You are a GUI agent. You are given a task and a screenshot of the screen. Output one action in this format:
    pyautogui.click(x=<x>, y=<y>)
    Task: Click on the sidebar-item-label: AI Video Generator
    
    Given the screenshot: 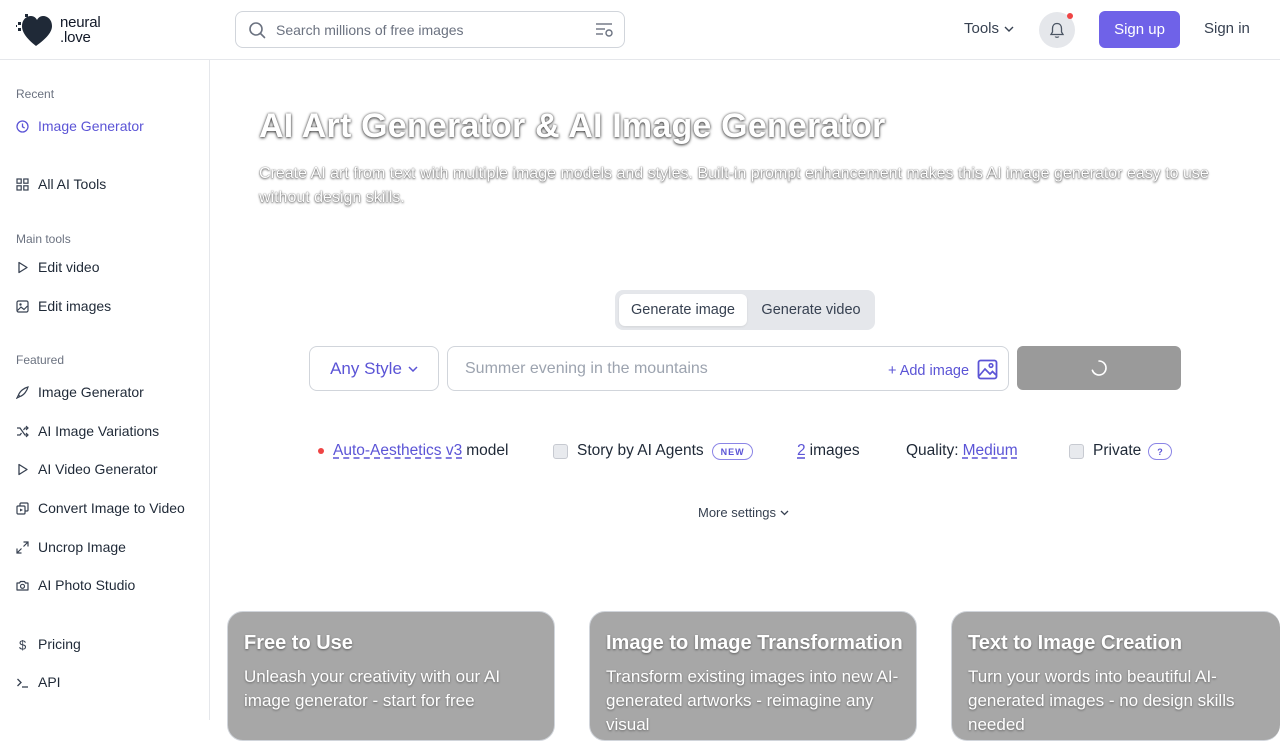 What is the action you would take?
    pyautogui.click(x=98, y=469)
    